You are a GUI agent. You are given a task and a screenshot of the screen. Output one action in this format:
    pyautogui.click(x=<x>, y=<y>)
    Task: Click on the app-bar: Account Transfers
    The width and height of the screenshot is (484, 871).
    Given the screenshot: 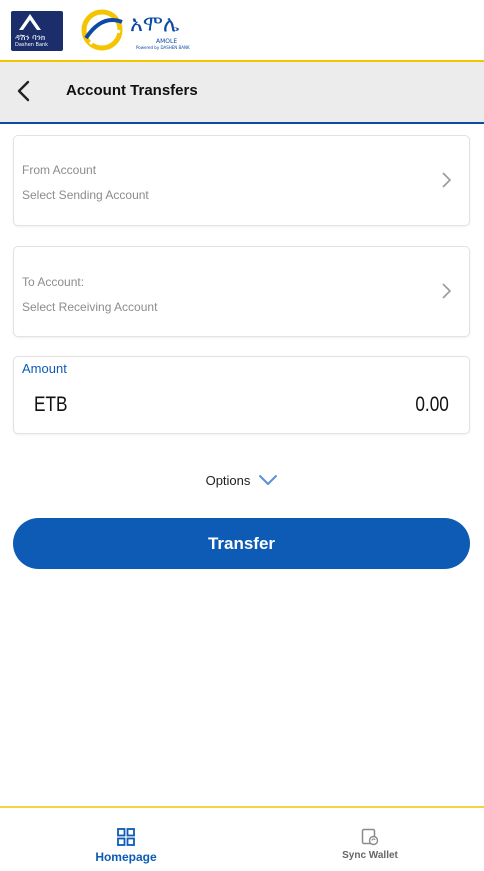 What is the action you would take?
    pyautogui.click(x=242, y=93)
    